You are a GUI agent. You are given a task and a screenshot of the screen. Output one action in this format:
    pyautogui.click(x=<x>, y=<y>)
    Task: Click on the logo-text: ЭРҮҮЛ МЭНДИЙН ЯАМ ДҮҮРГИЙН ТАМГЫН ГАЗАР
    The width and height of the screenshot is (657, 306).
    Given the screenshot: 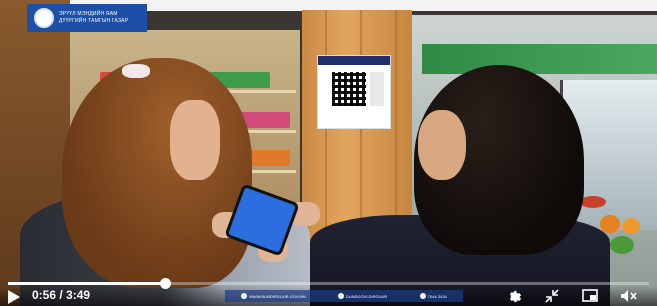 What is the action you would take?
    pyautogui.click(x=93, y=18)
    